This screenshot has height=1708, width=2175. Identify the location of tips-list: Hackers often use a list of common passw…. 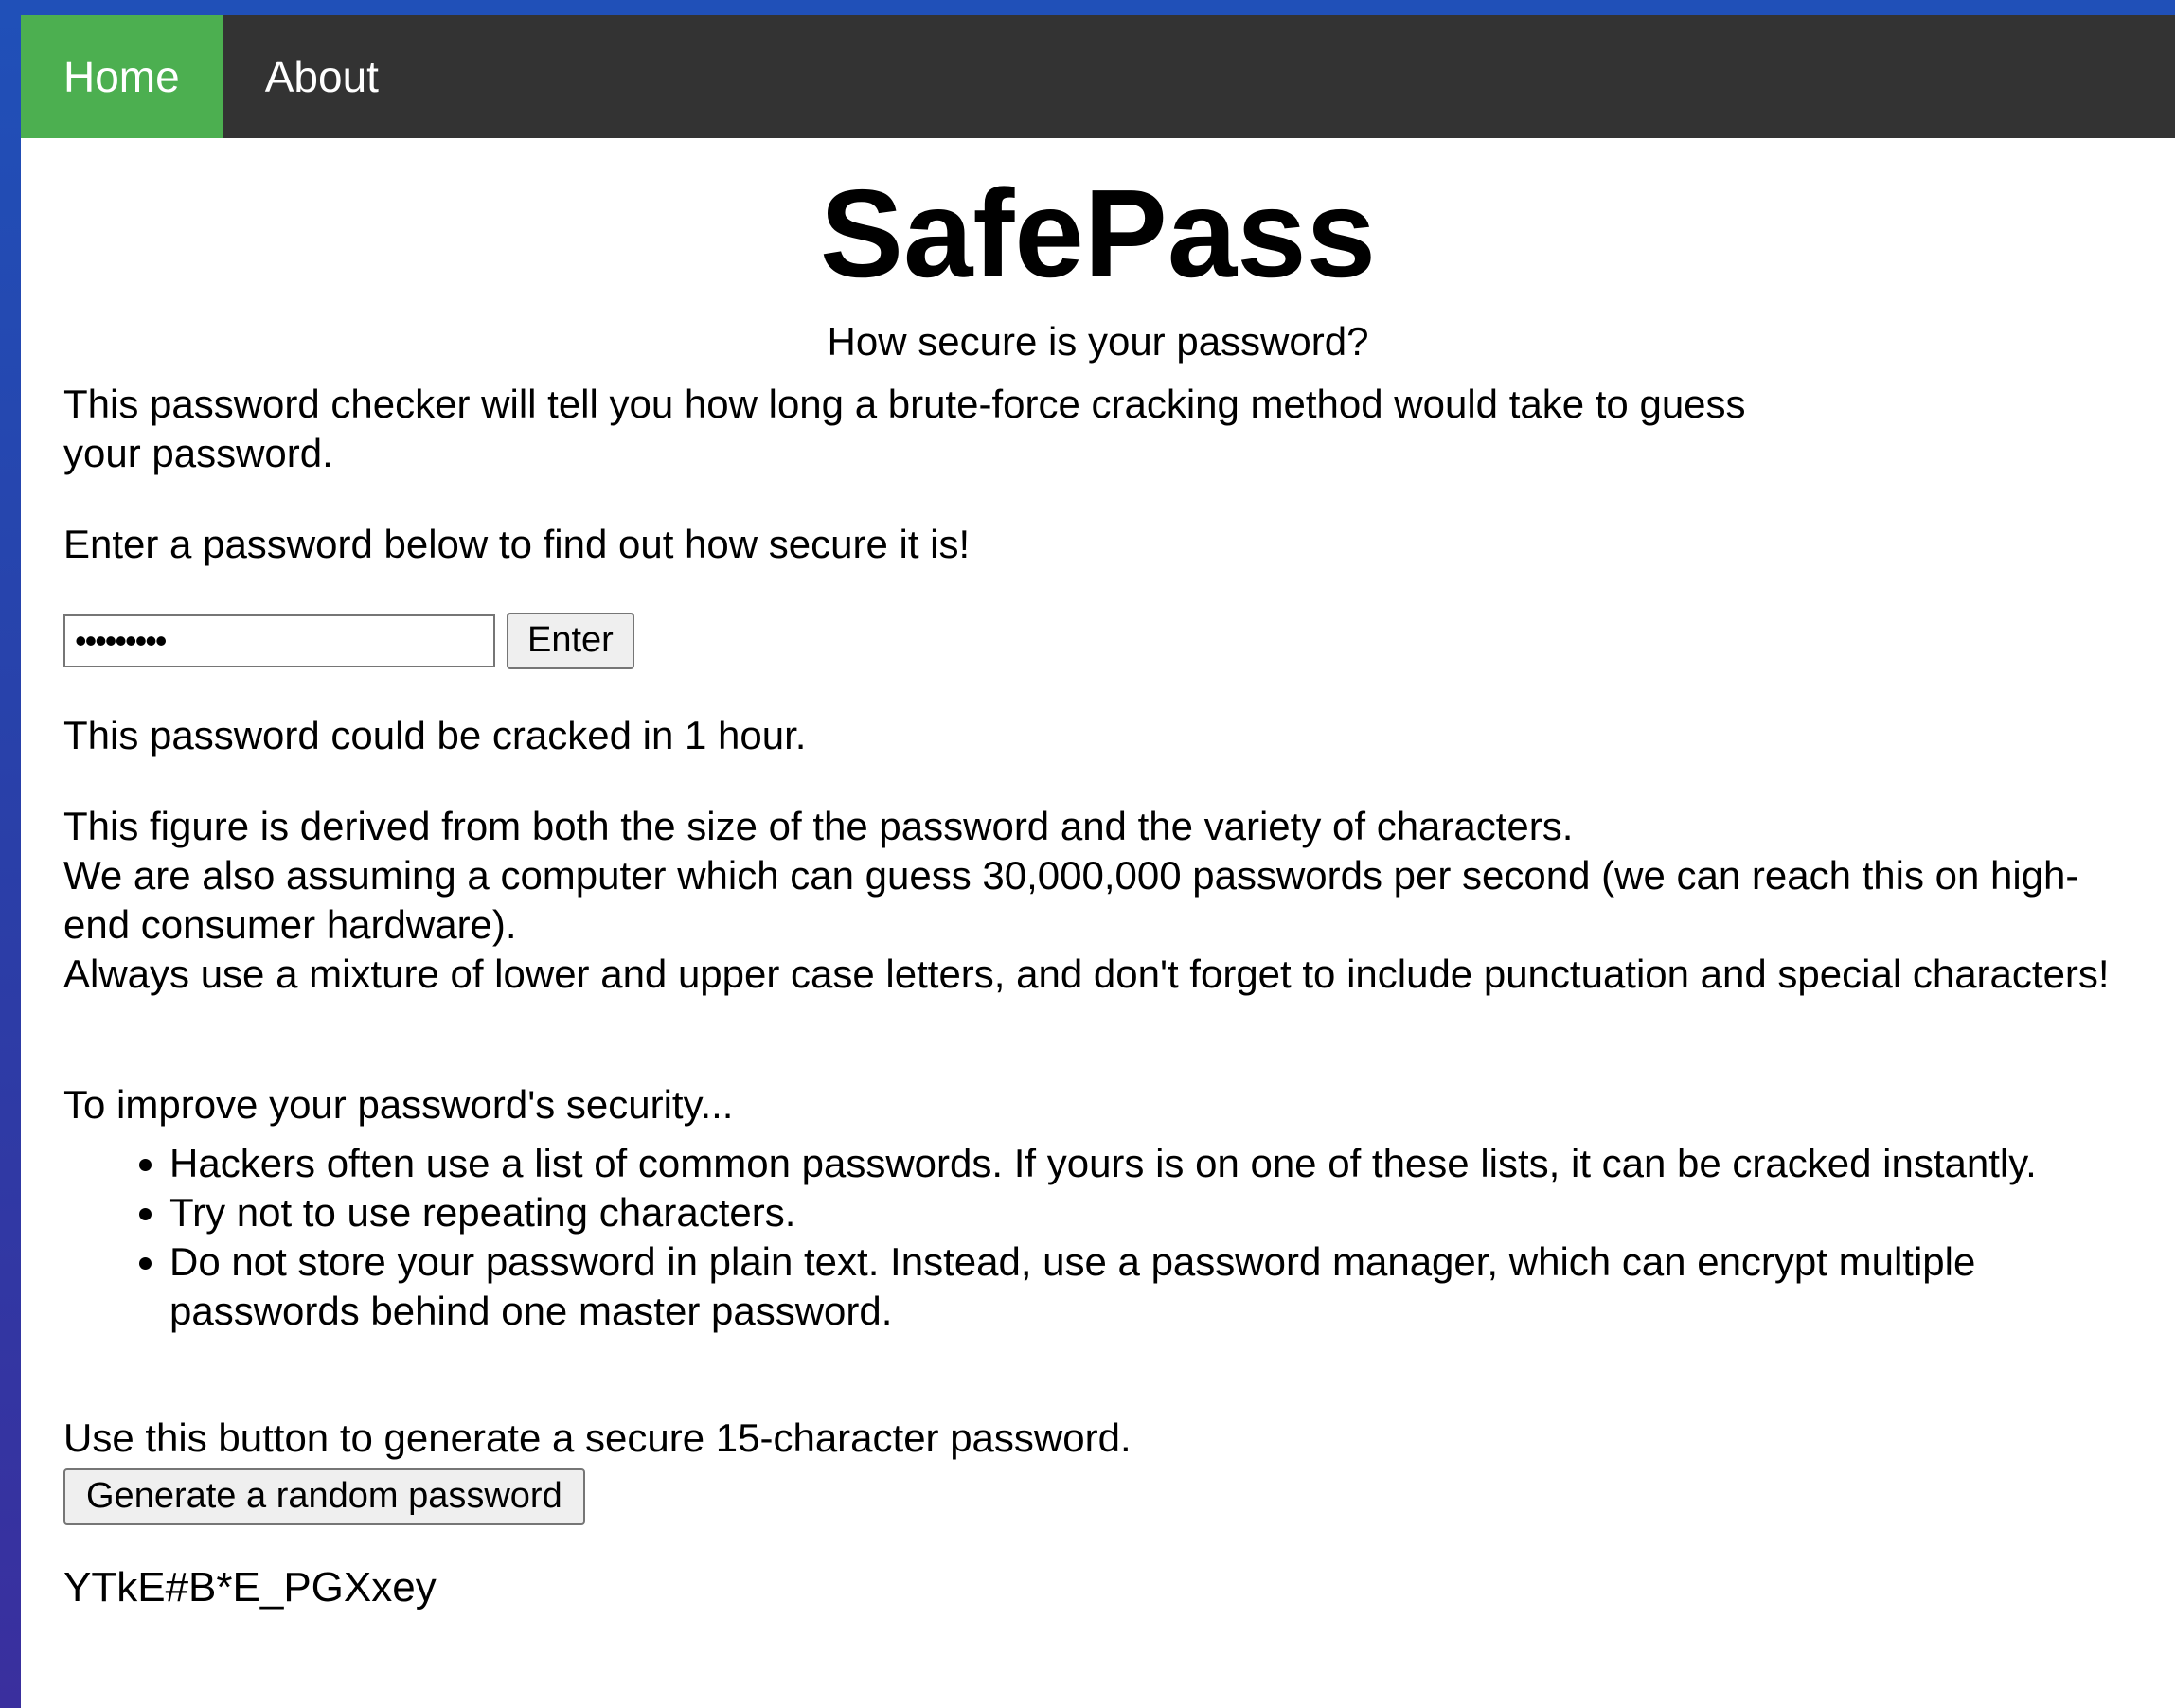
(1097, 1237).